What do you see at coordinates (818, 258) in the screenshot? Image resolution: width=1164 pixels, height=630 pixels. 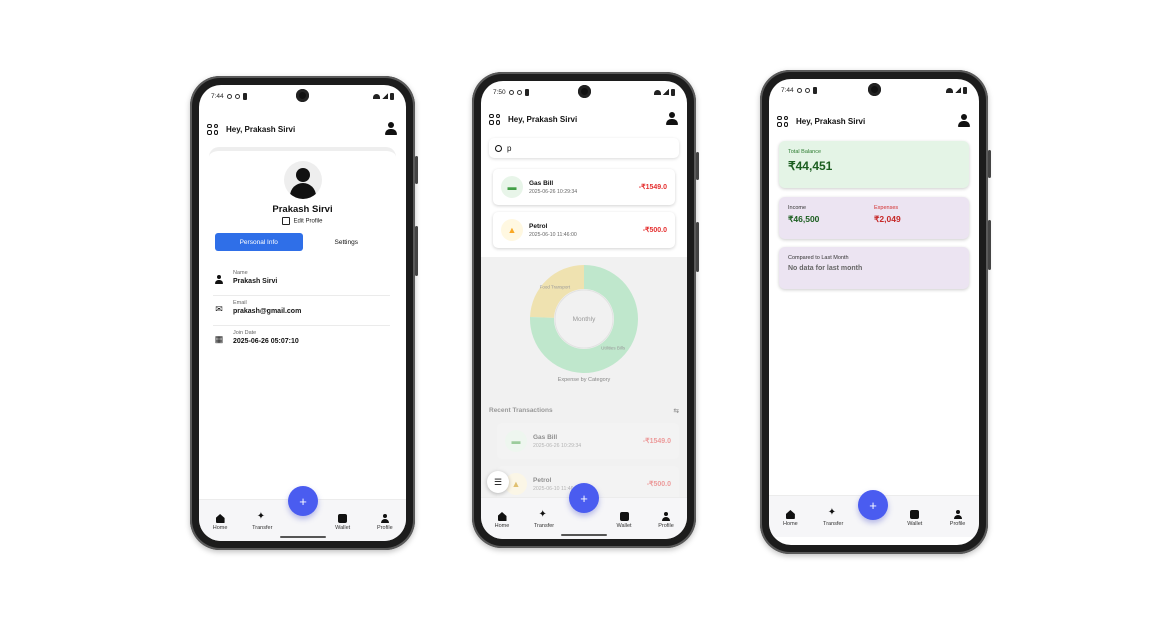 I see `compare-label: Compared to Last Month` at bounding box center [818, 258].